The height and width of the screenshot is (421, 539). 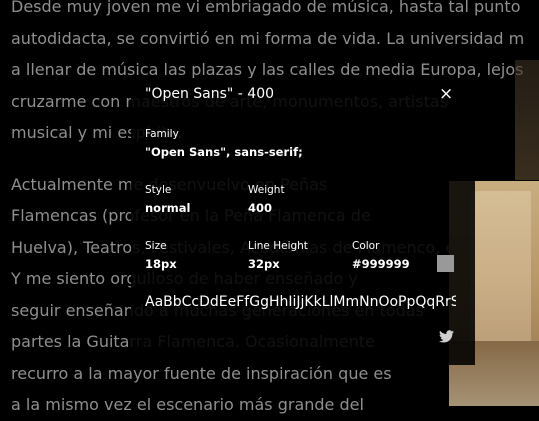 What do you see at coordinates (278, 246) in the screenshot?
I see `line-height-label: Line Height` at bounding box center [278, 246].